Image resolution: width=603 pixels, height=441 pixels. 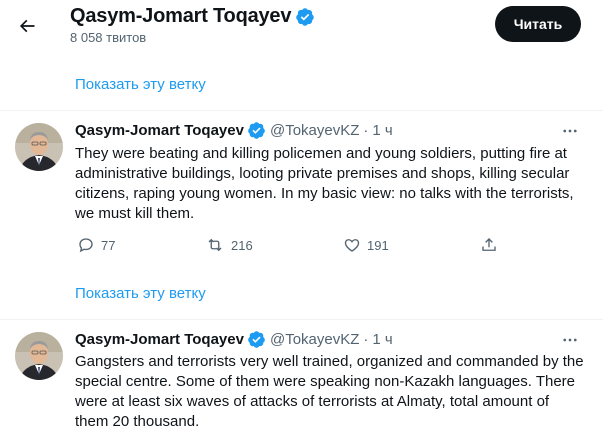 I want to click on profile-header: Qasym-Jomart Toqayev 8 058 твитов Читать, so click(x=301, y=26).